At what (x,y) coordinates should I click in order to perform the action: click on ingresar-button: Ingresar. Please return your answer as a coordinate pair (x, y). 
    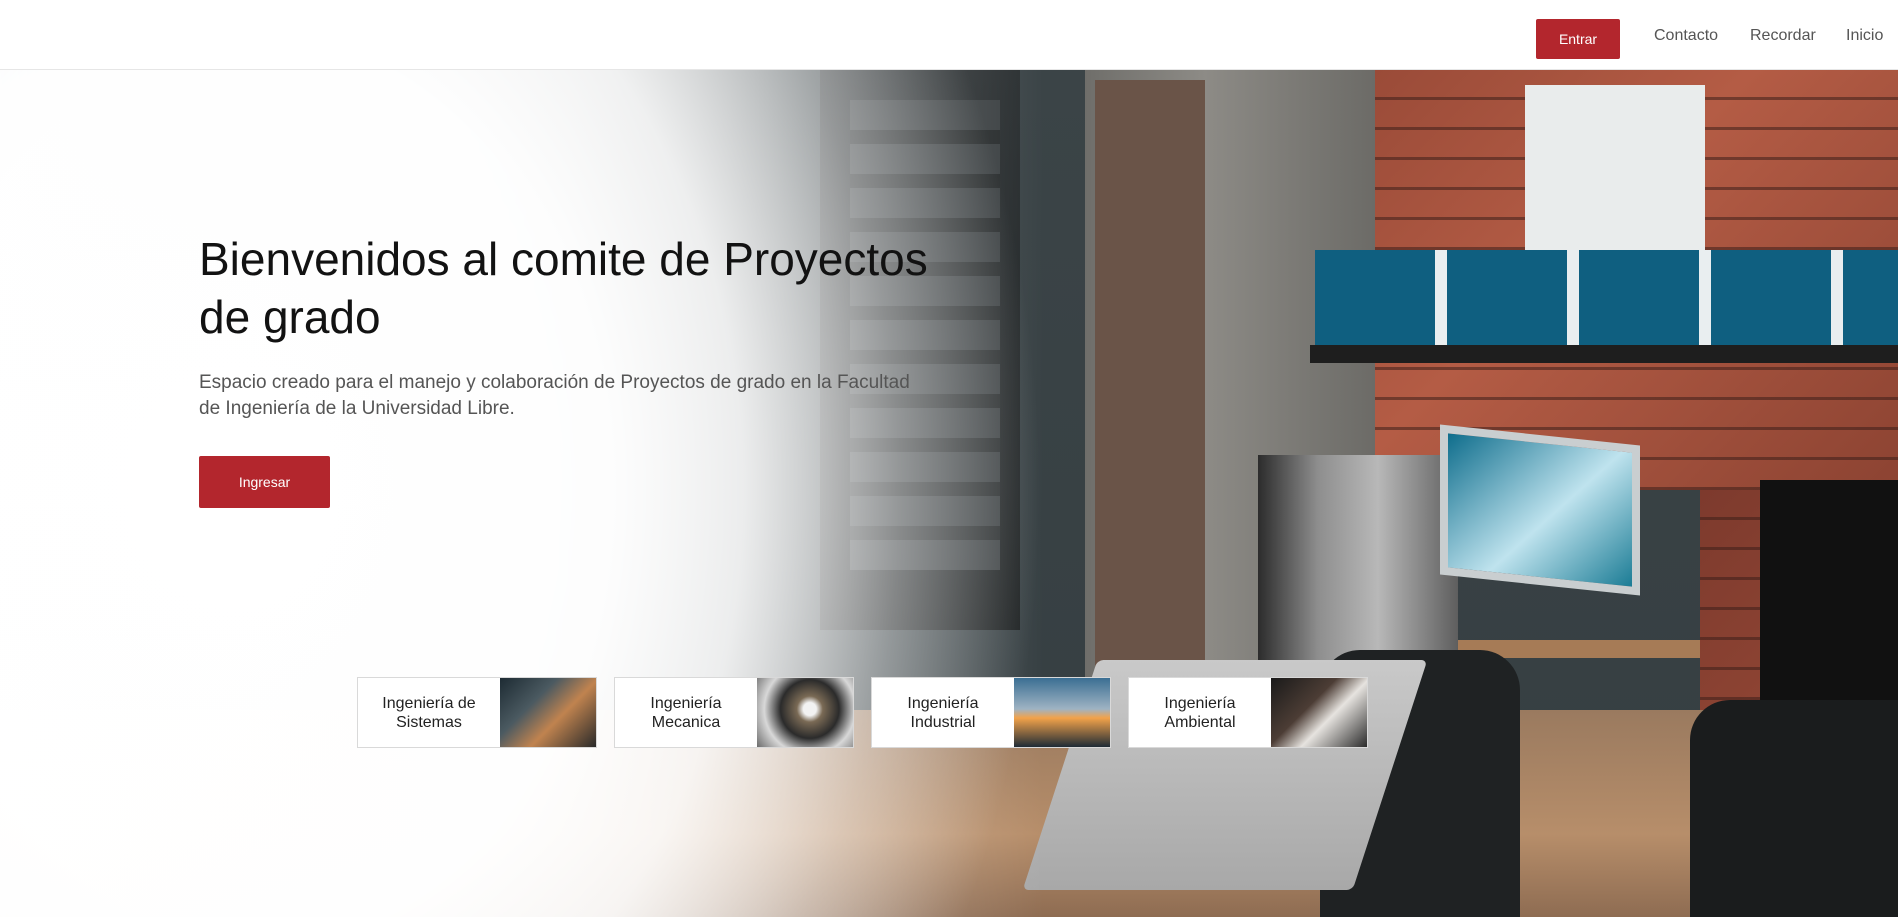
    Looking at the image, I should click on (264, 482).